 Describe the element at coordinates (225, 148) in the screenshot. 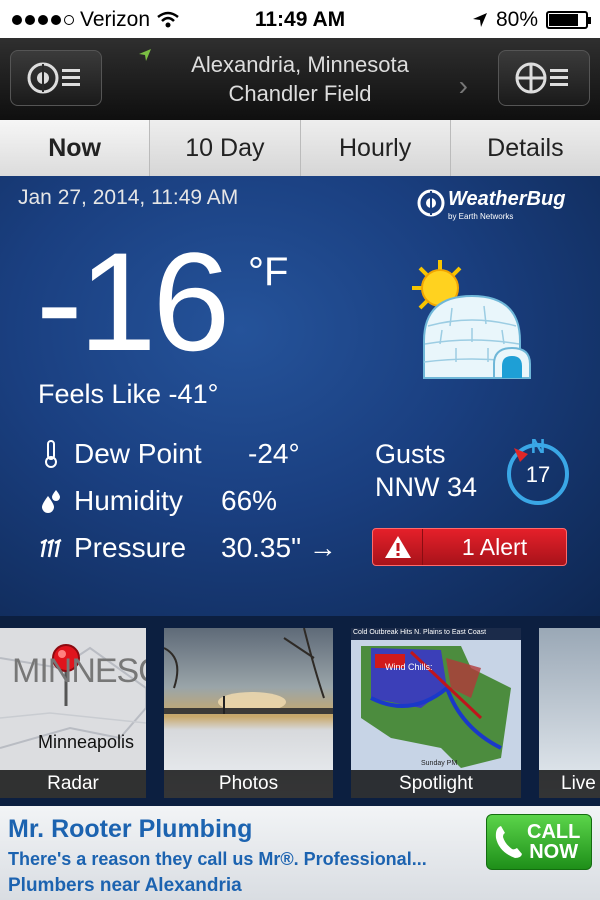

I see `tab-10-day: 10 Day` at that location.